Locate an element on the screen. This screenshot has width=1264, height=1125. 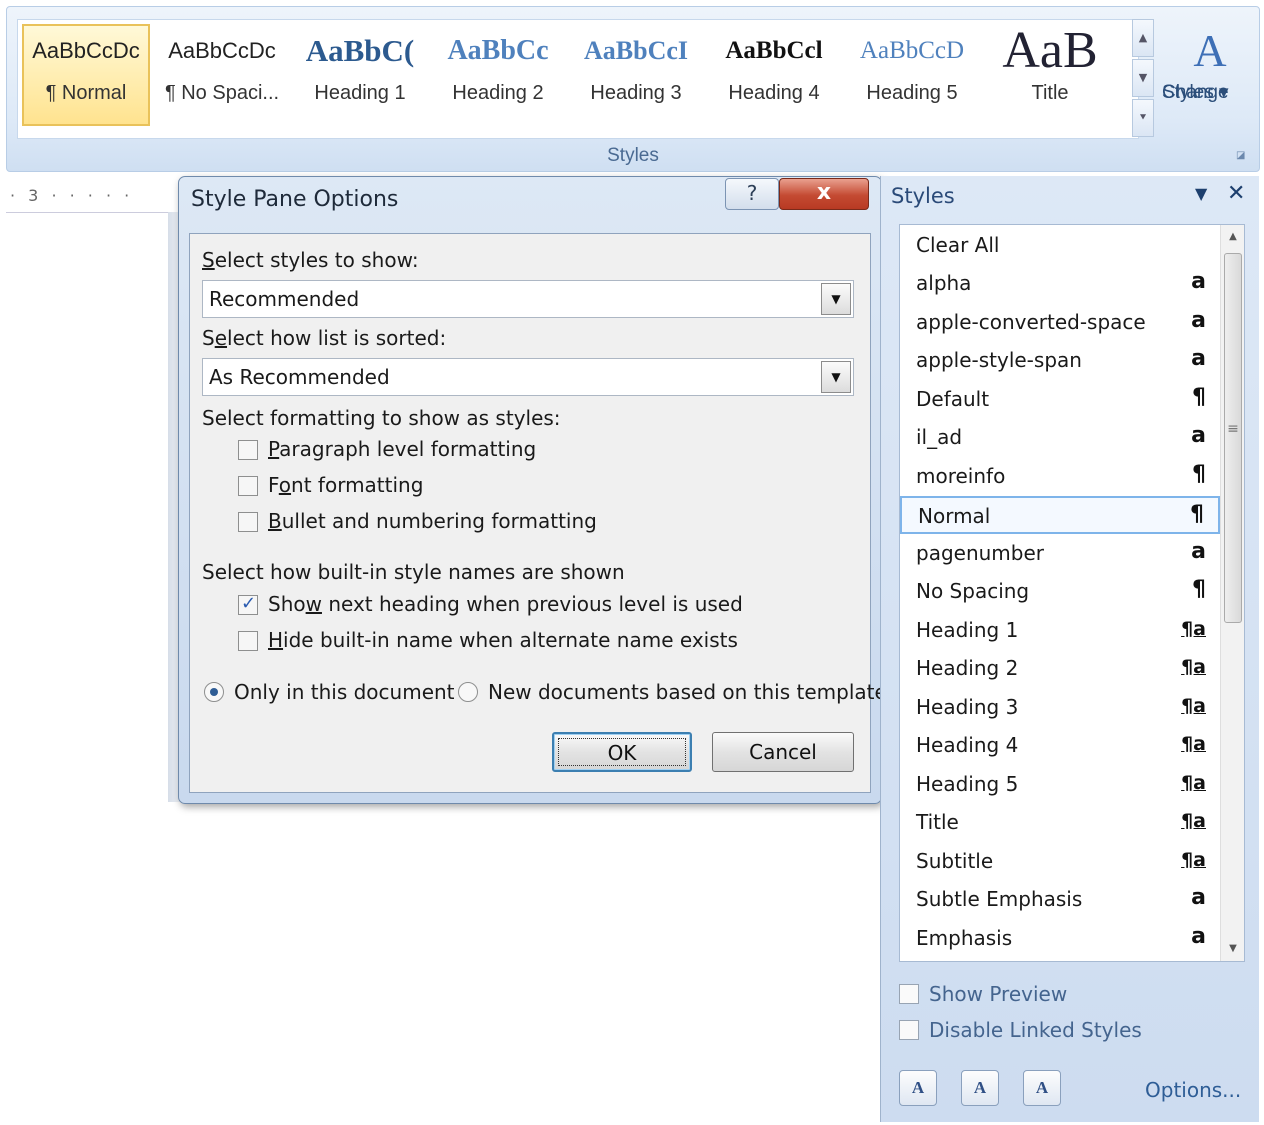
gallery-scroll: ▲ ▼ ⯆ is located at coordinates (1143, 78).